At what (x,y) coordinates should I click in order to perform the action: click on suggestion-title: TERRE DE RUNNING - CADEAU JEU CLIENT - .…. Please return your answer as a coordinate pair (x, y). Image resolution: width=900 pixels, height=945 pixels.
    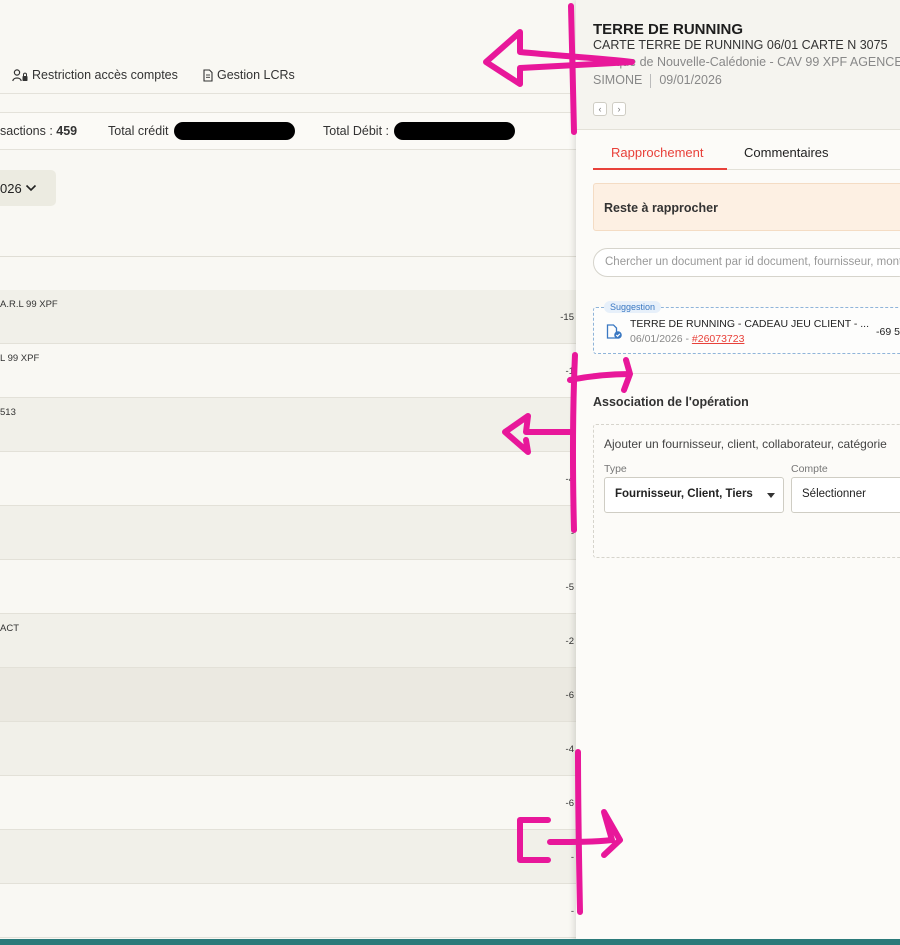
    Looking at the image, I should click on (749, 324).